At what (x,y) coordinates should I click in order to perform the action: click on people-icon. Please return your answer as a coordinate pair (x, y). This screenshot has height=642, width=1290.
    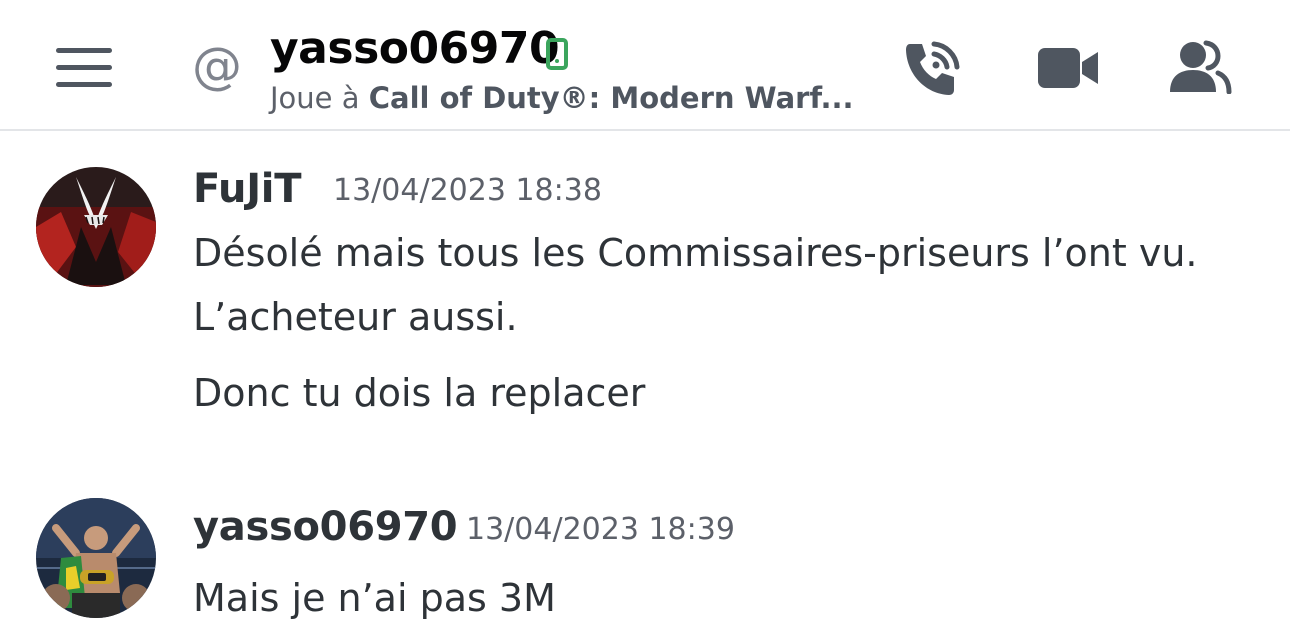
    Looking at the image, I should click on (1199, 69).